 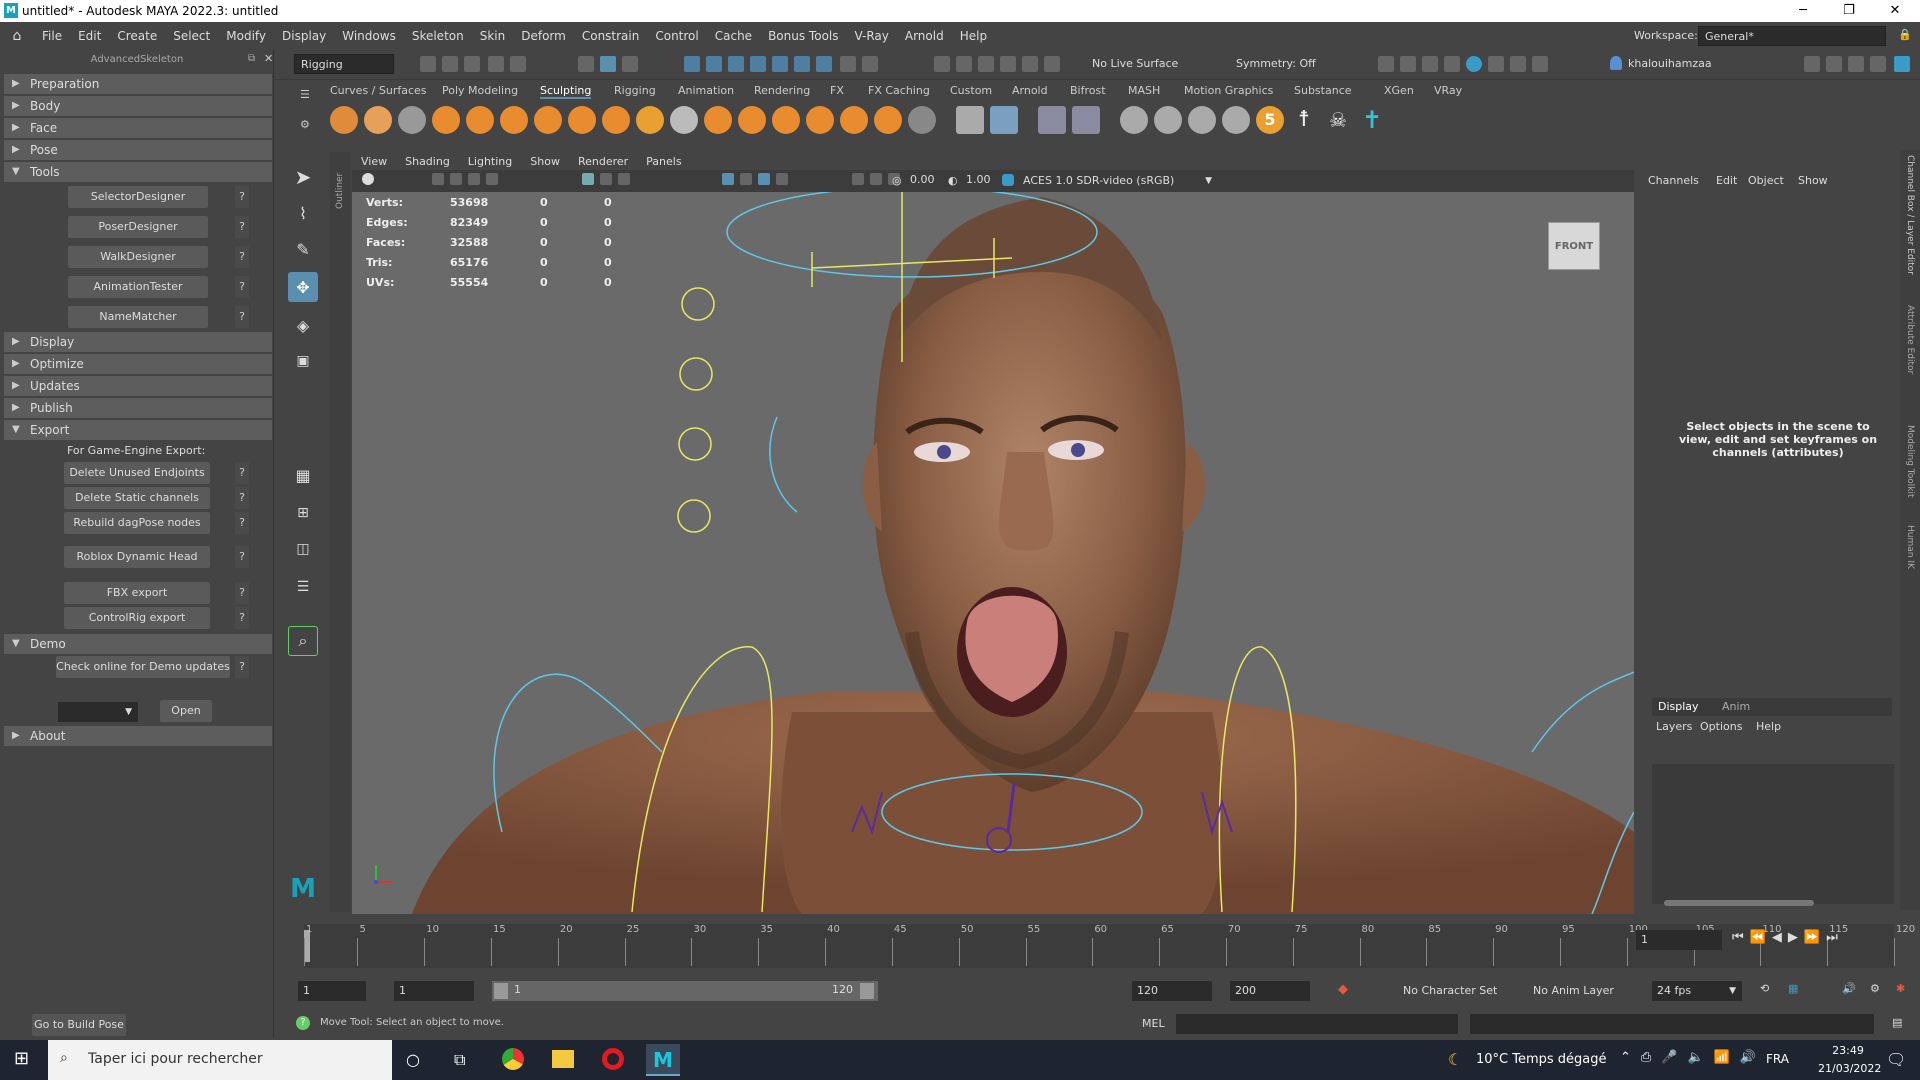 What do you see at coordinates (138, 257) in the screenshot?
I see `walk-designer-button: WalkDesigner` at bounding box center [138, 257].